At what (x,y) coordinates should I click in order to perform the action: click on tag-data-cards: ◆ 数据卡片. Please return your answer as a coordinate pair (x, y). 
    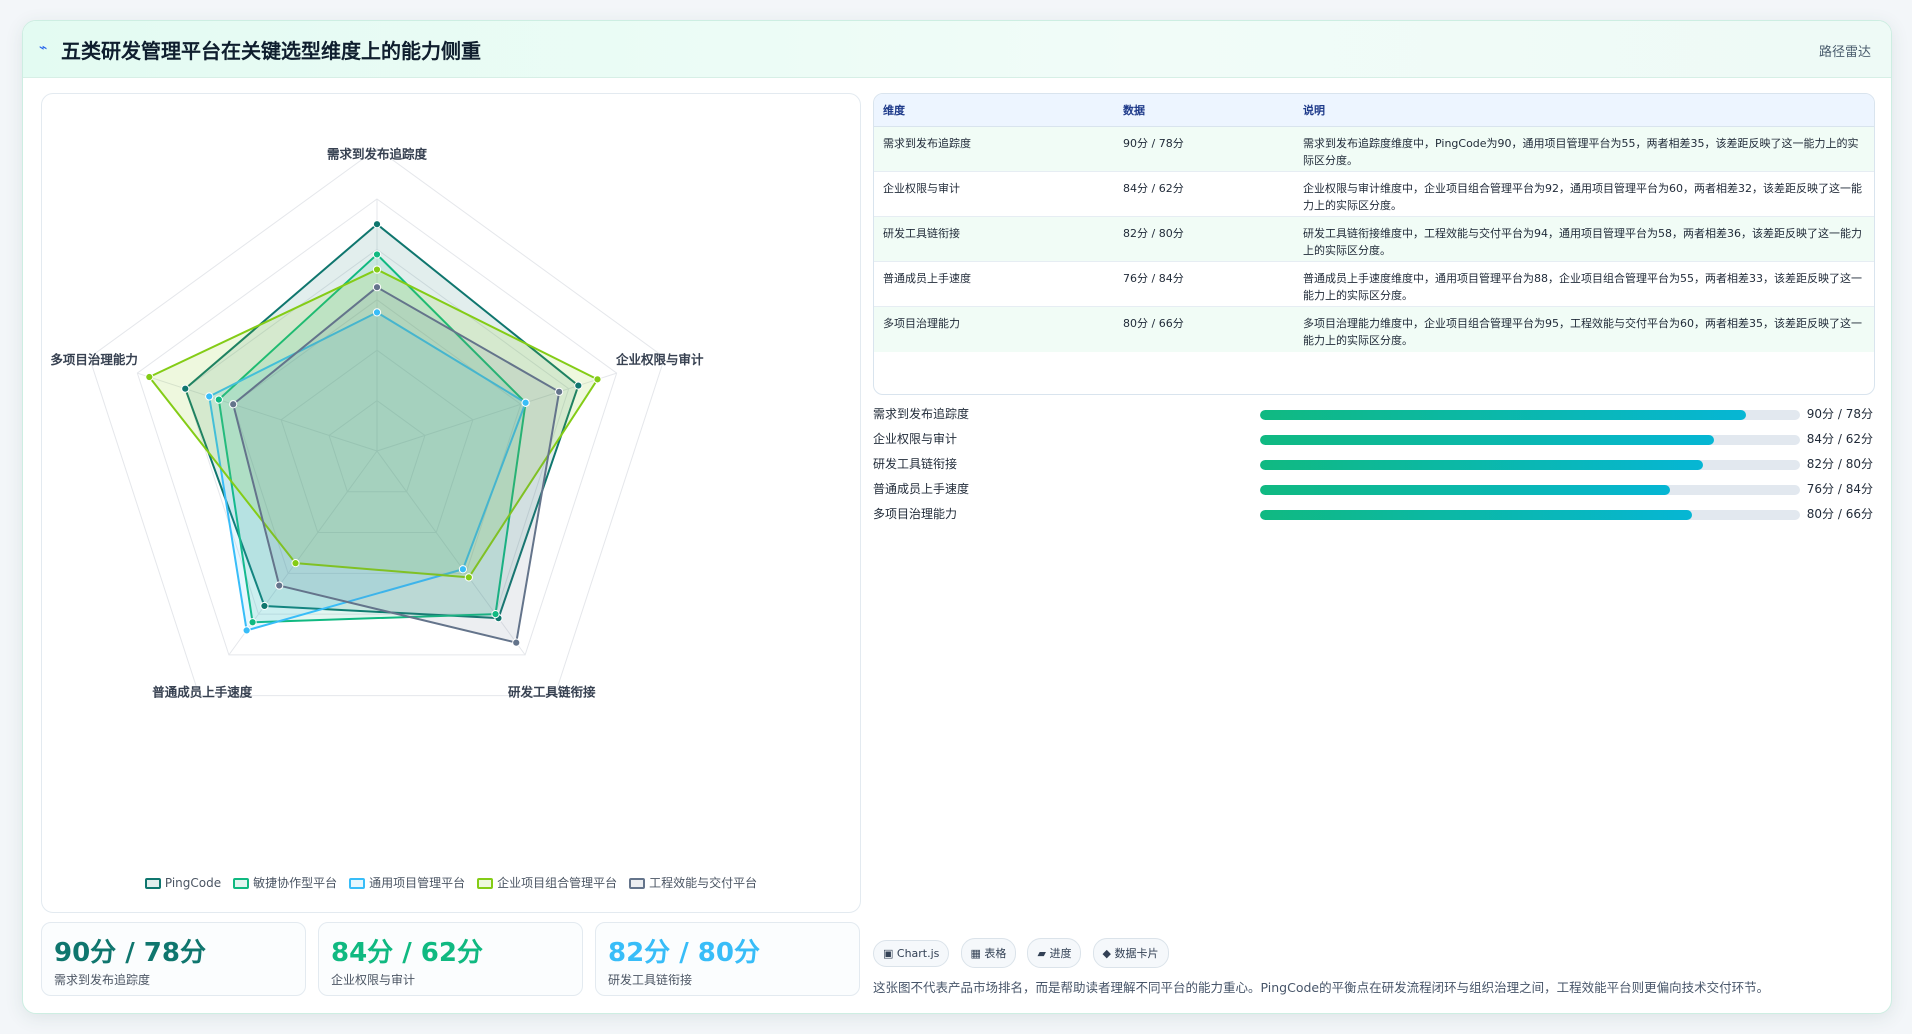
    Looking at the image, I should click on (1130, 953).